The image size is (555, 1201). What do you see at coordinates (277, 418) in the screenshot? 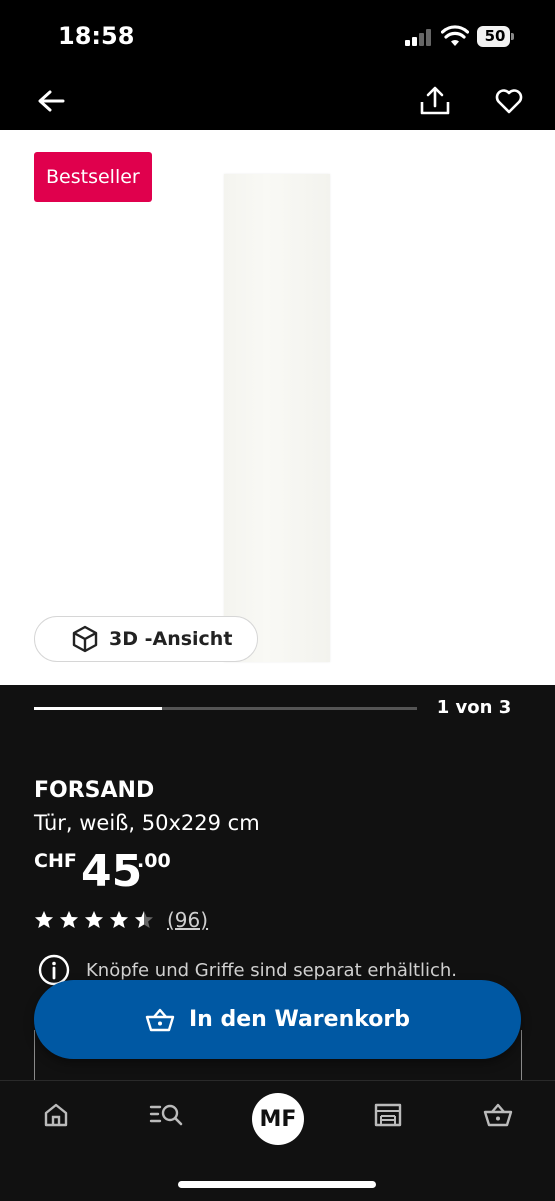
I see `product-image` at bounding box center [277, 418].